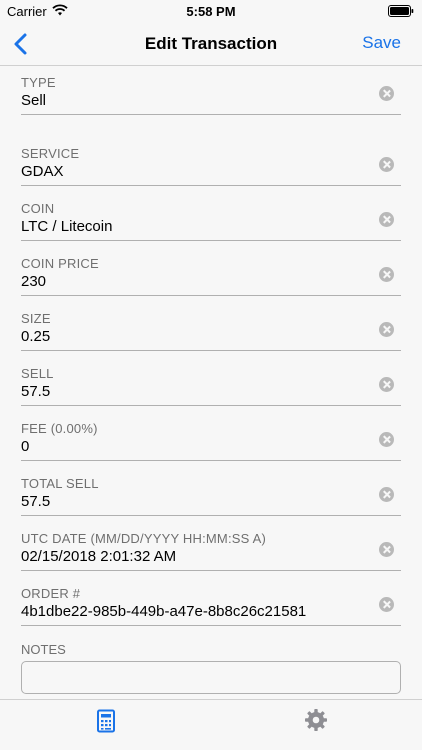 This screenshot has height=750, width=422. What do you see at coordinates (211, 91) in the screenshot?
I see `type-field: TYPE Sell` at bounding box center [211, 91].